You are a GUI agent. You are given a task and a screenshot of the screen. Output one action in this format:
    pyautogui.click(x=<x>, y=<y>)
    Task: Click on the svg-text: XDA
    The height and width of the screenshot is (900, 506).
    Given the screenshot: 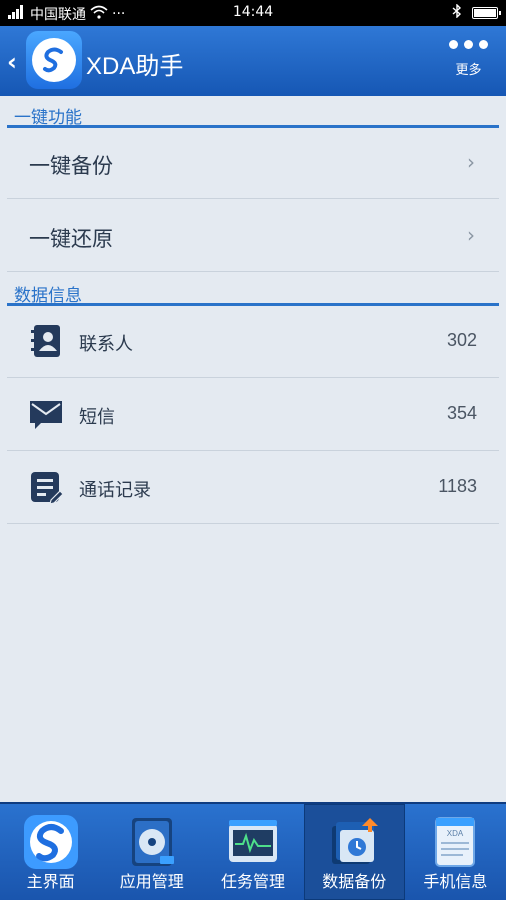 What is the action you would take?
    pyautogui.click(x=455, y=833)
    